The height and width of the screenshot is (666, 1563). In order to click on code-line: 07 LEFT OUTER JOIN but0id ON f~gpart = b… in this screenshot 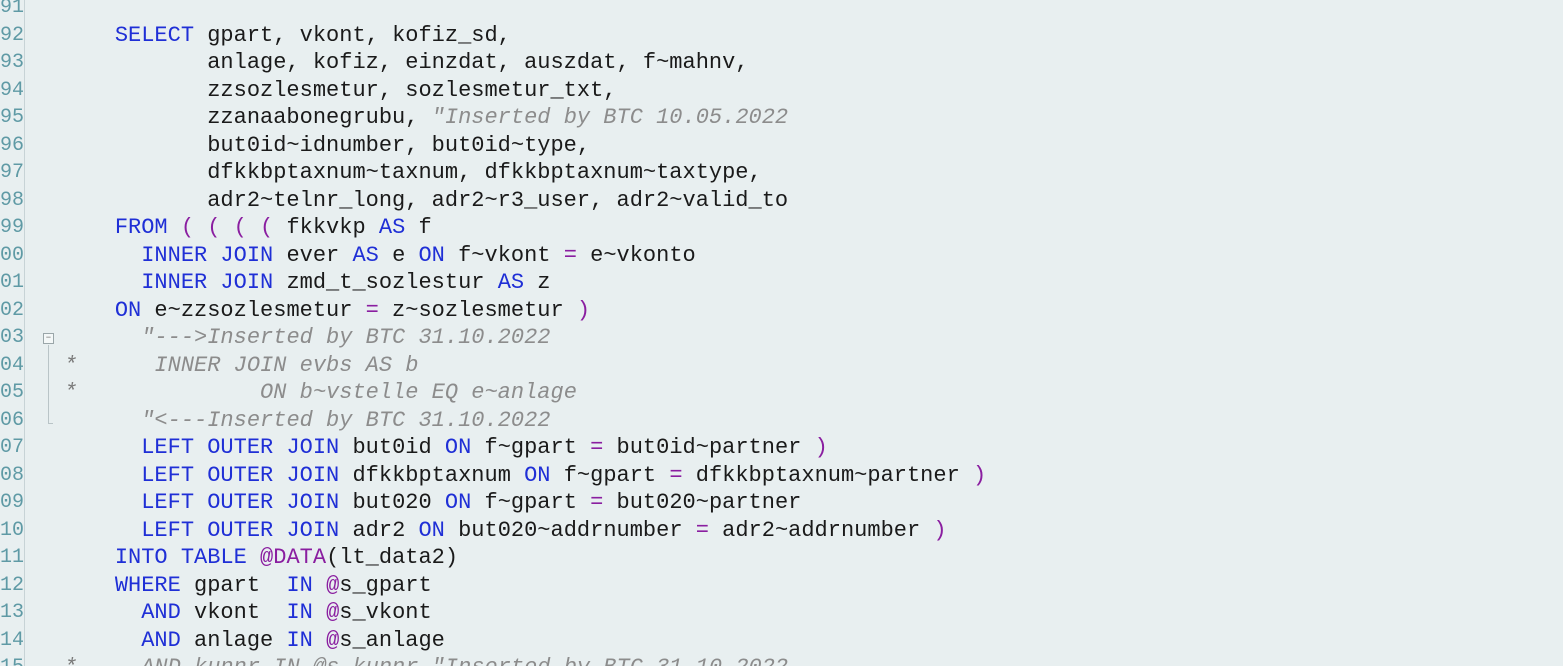, I will do `click(781, 448)`.